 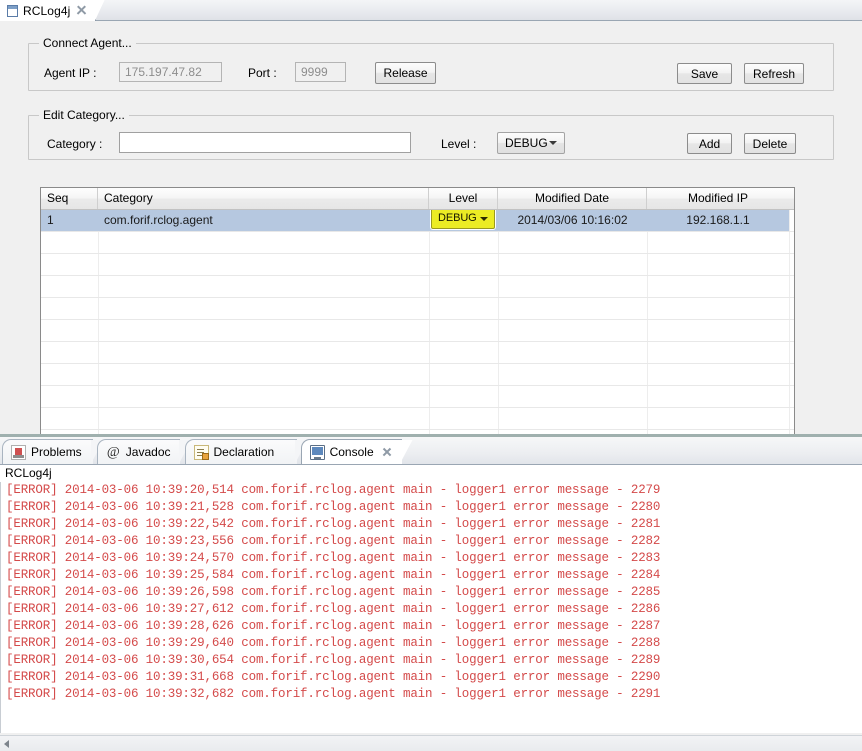 I want to click on table-cell-level: DEBUG, so click(x=463, y=220).